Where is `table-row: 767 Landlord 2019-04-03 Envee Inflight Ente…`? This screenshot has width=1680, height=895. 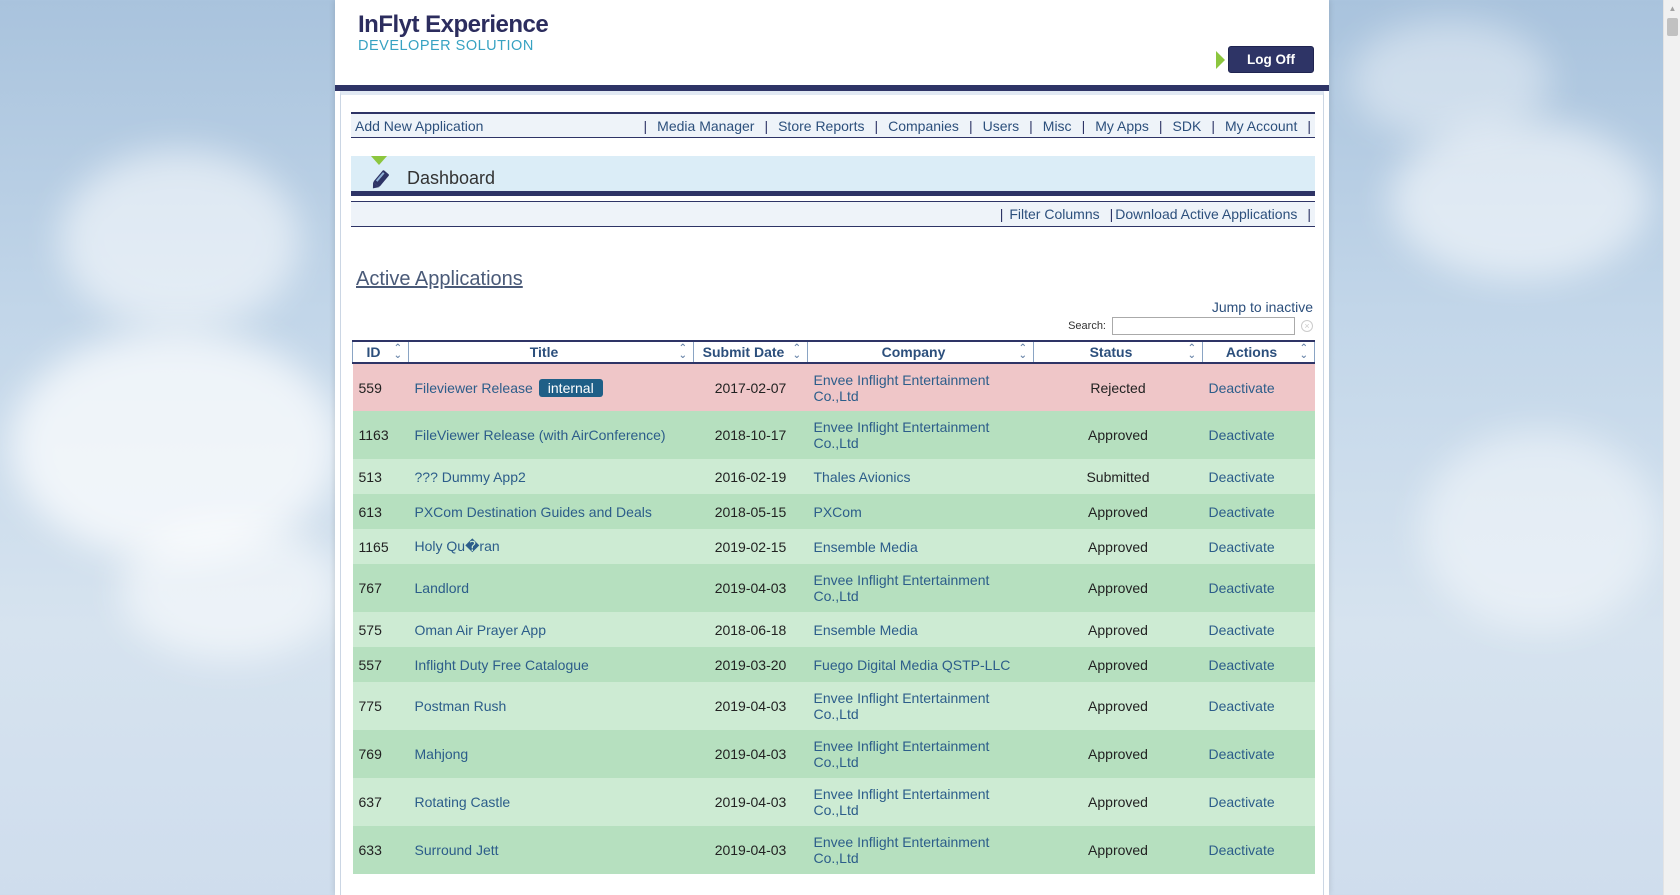
table-row: 767 Landlord 2019-04-03 Envee Inflight Ente… is located at coordinates (833, 588).